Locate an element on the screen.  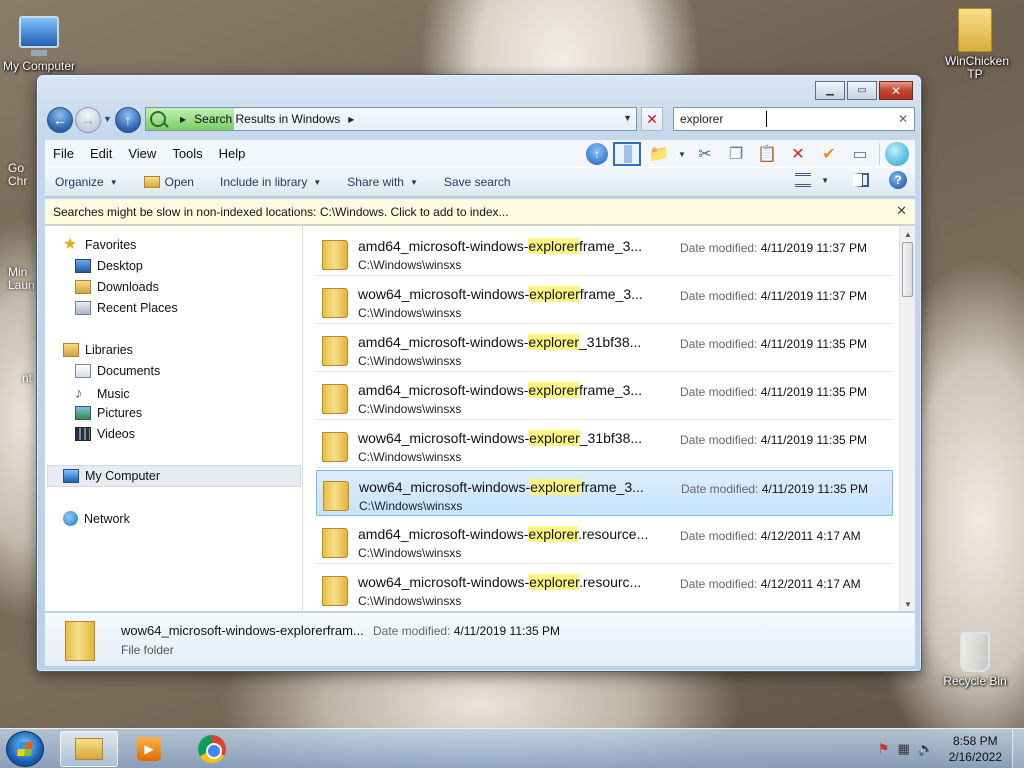
folder-options-icon: 📁 is located at coordinates (659, 154).